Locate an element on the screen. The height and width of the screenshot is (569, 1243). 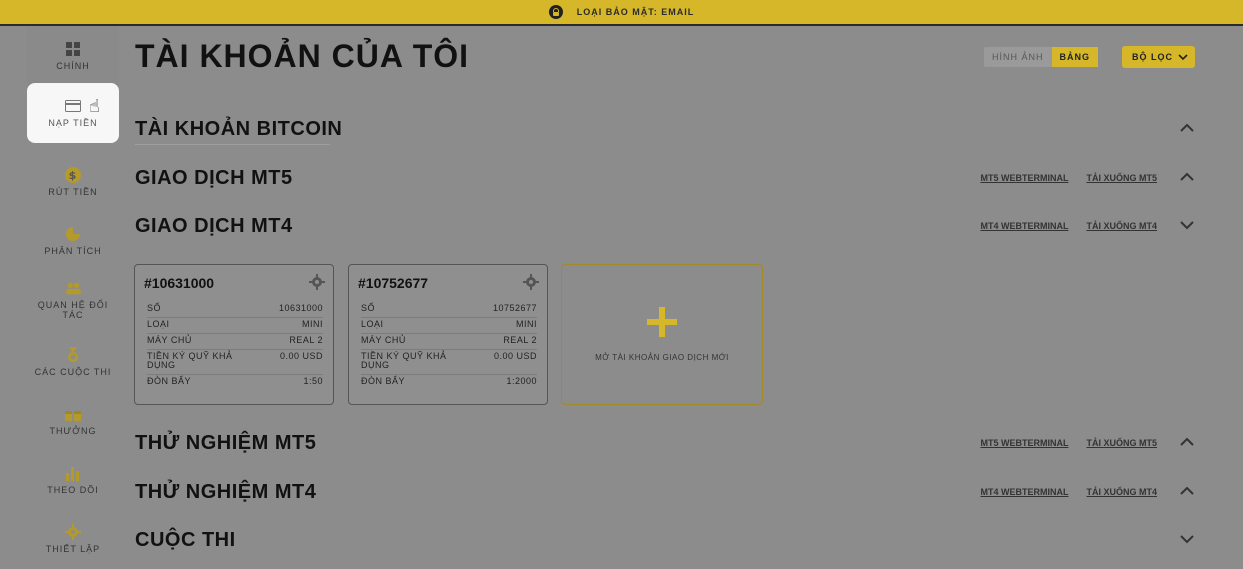
sidebar-item-settings: THIẾT LẬP is located at coordinates (73, 539).